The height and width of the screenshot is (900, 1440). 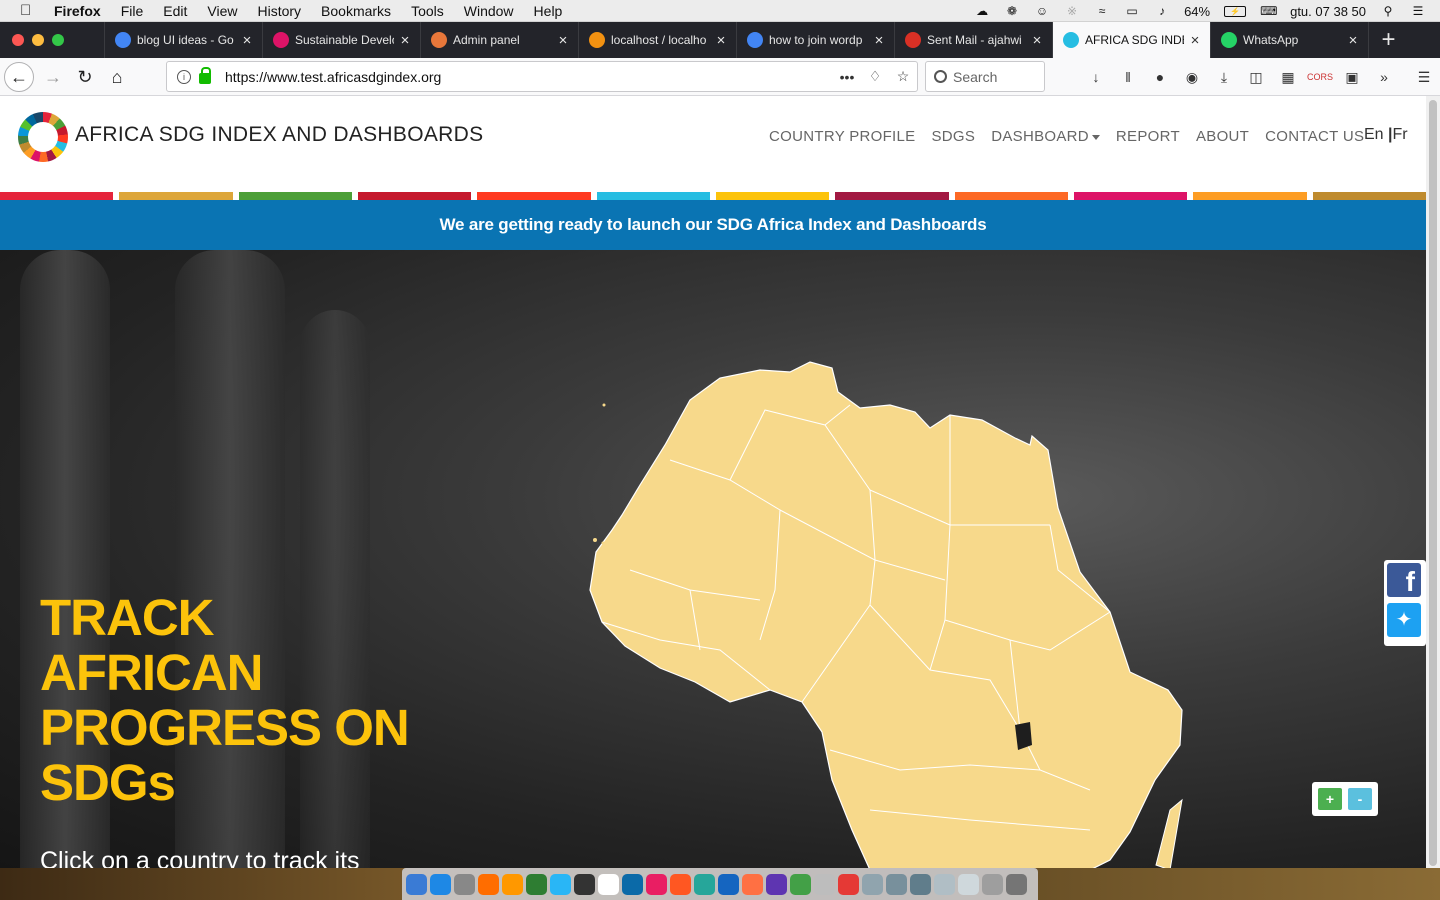 I want to click on sidebar-icon: ◫, so click(x=1256, y=77).